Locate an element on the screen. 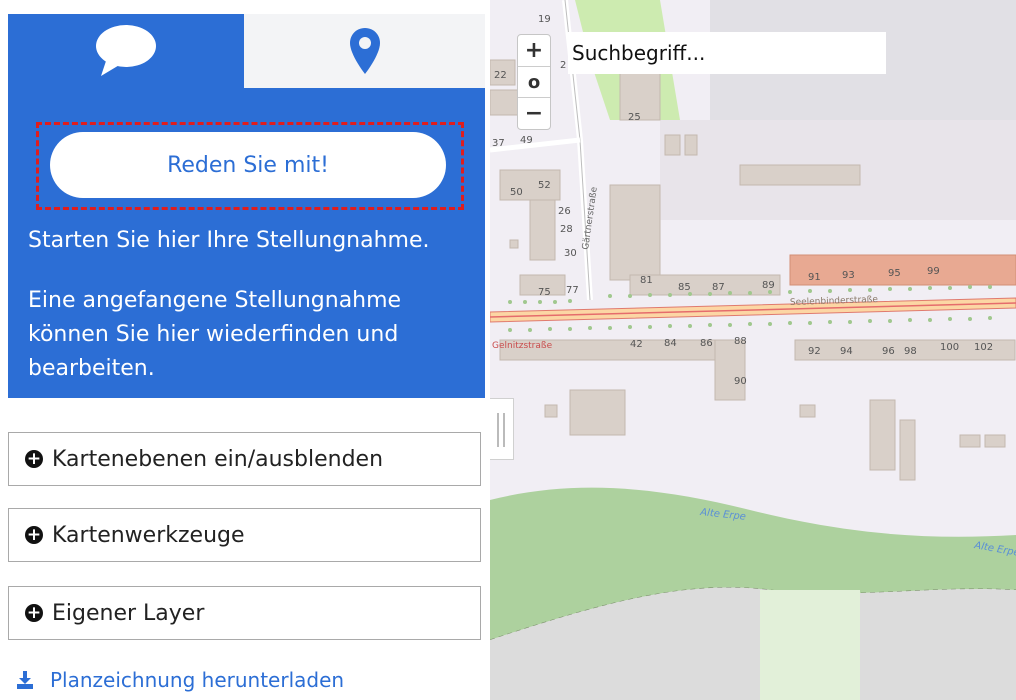 This screenshot has height=700, width=1016. house-number: 2 is located at coordinates (563, 65).